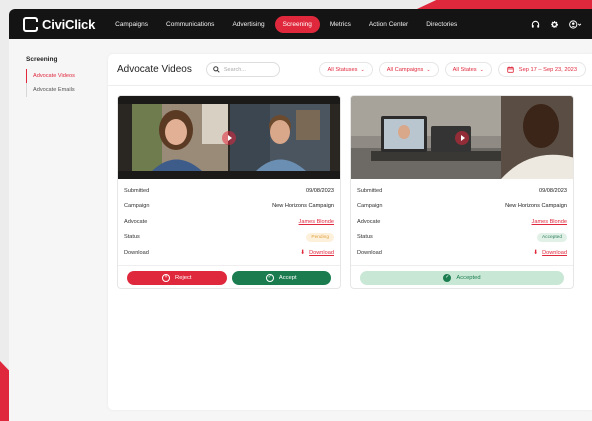 This screenshot has height=421, width=592. I want to click on user-icon, so click(575, 24).